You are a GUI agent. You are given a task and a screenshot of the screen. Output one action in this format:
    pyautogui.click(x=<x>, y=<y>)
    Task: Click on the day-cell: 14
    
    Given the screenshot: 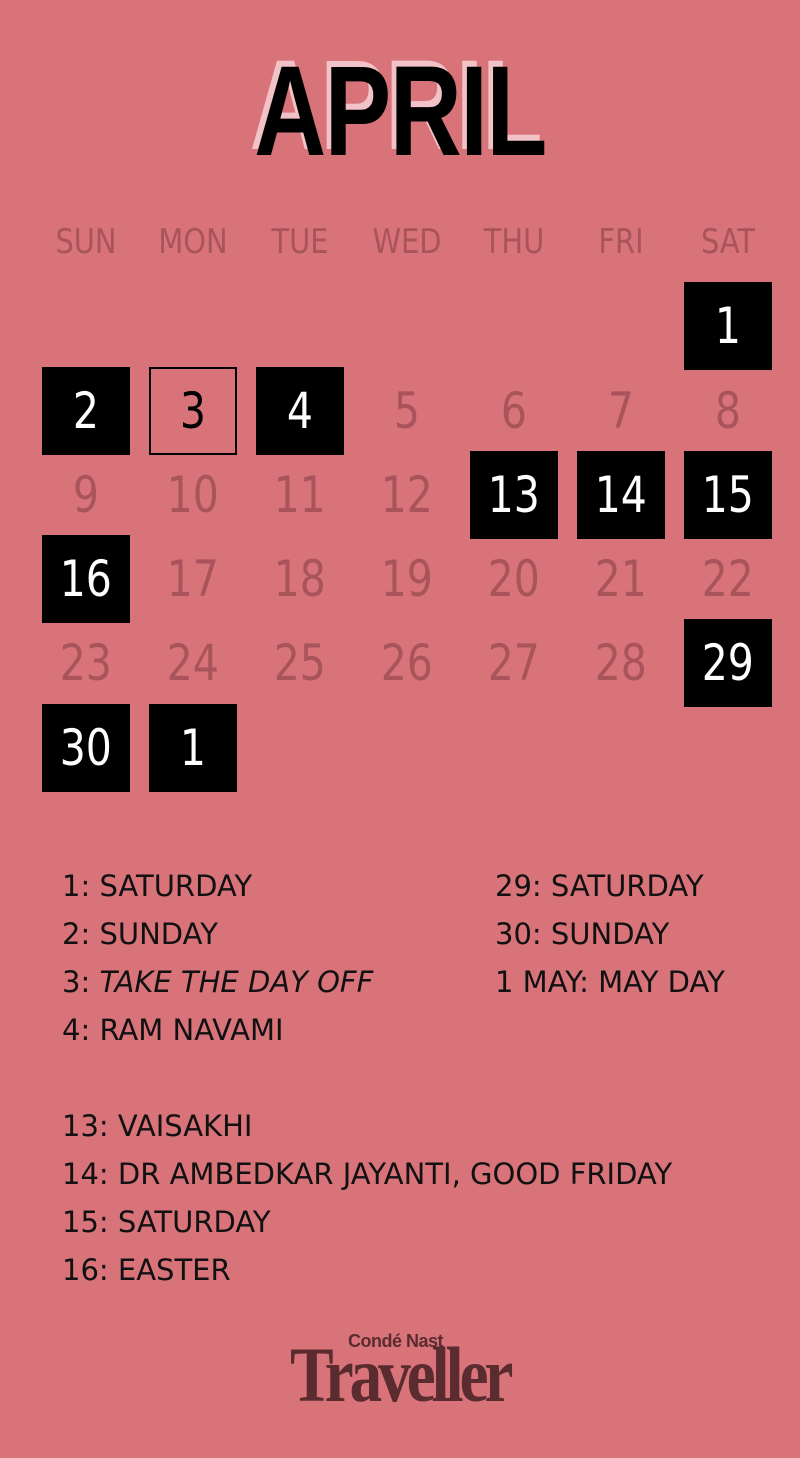 What is the action you would take?
    pyautogui.click(x=621, y=495)
    